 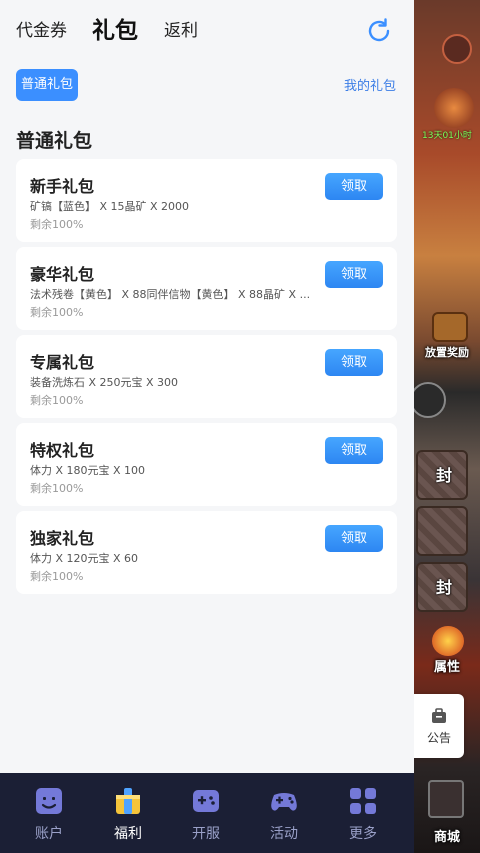 I want to click on game-flame-icon, so click(x=448, y=641).